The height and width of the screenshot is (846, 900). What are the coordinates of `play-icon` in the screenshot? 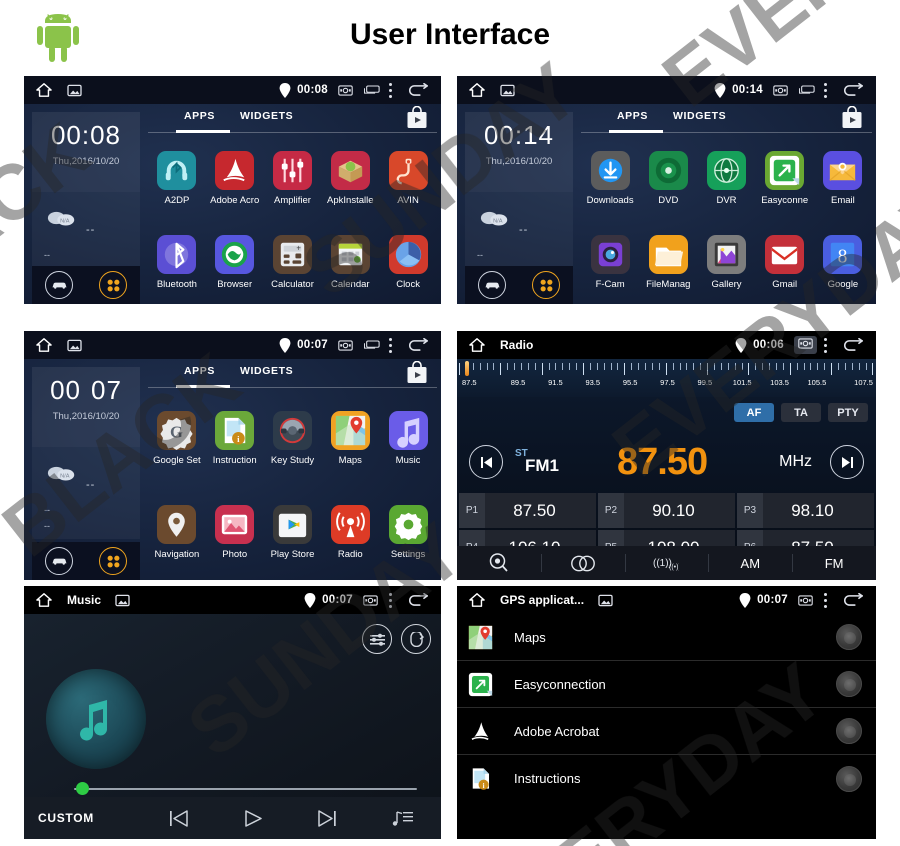 It's located at (253, 818).